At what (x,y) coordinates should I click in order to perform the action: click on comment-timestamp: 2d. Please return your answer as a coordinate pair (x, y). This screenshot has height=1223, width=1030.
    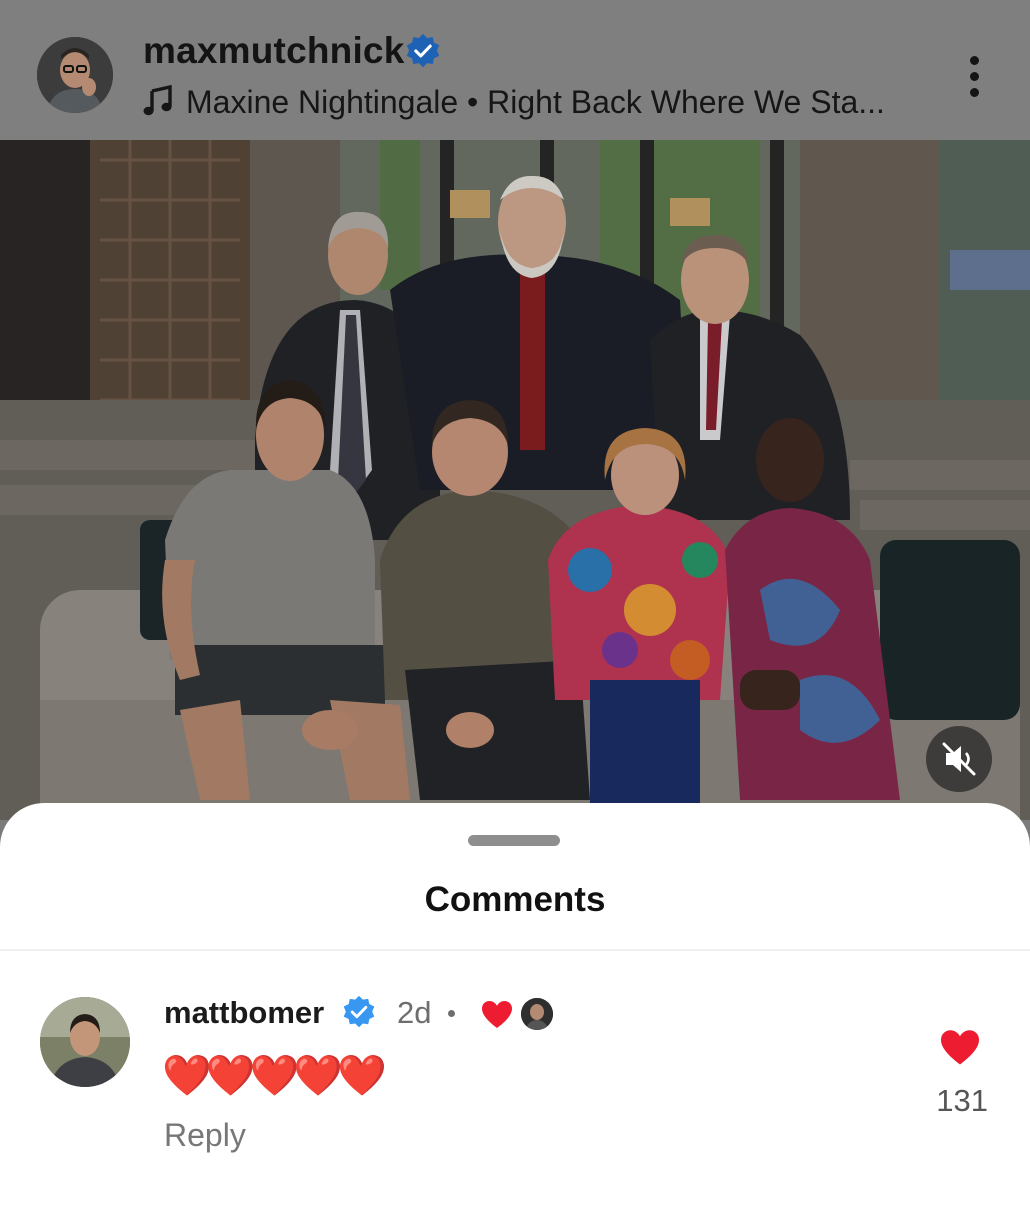
    Looking at the image, I should click on (414, 1012).